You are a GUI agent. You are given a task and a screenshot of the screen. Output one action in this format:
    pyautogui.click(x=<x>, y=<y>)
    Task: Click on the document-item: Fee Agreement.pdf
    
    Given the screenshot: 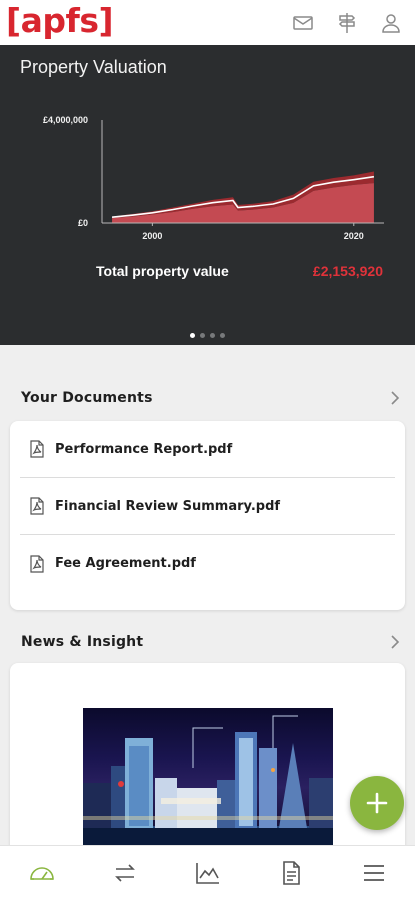 What is the action you would take?
    pyautogui.click(x=207, y=563)
    